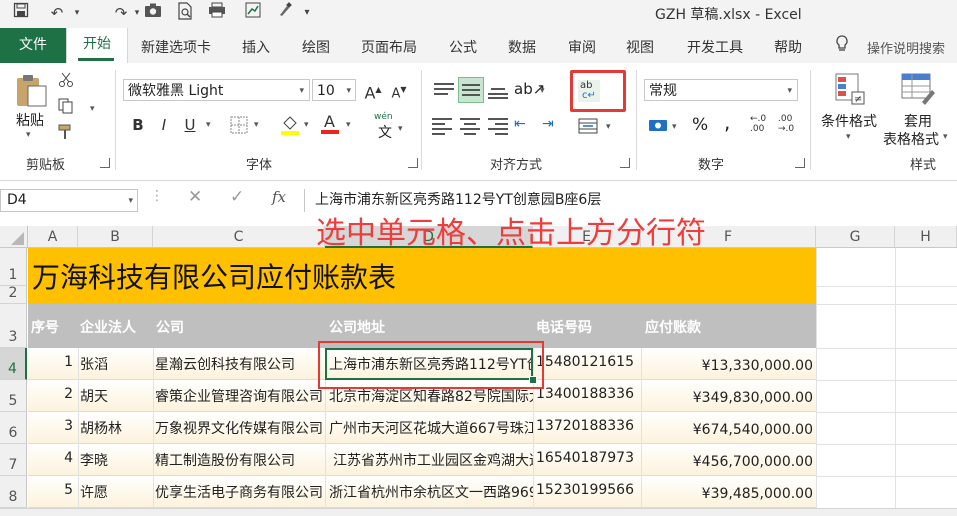 The height and width of the screenshot is (516, 957). What do you see at coordinates (431, 396) in the screenshot?
I see `cell-address: 北京市海淀区知春路82号院国际大厦` at bounding box center [431, 396].